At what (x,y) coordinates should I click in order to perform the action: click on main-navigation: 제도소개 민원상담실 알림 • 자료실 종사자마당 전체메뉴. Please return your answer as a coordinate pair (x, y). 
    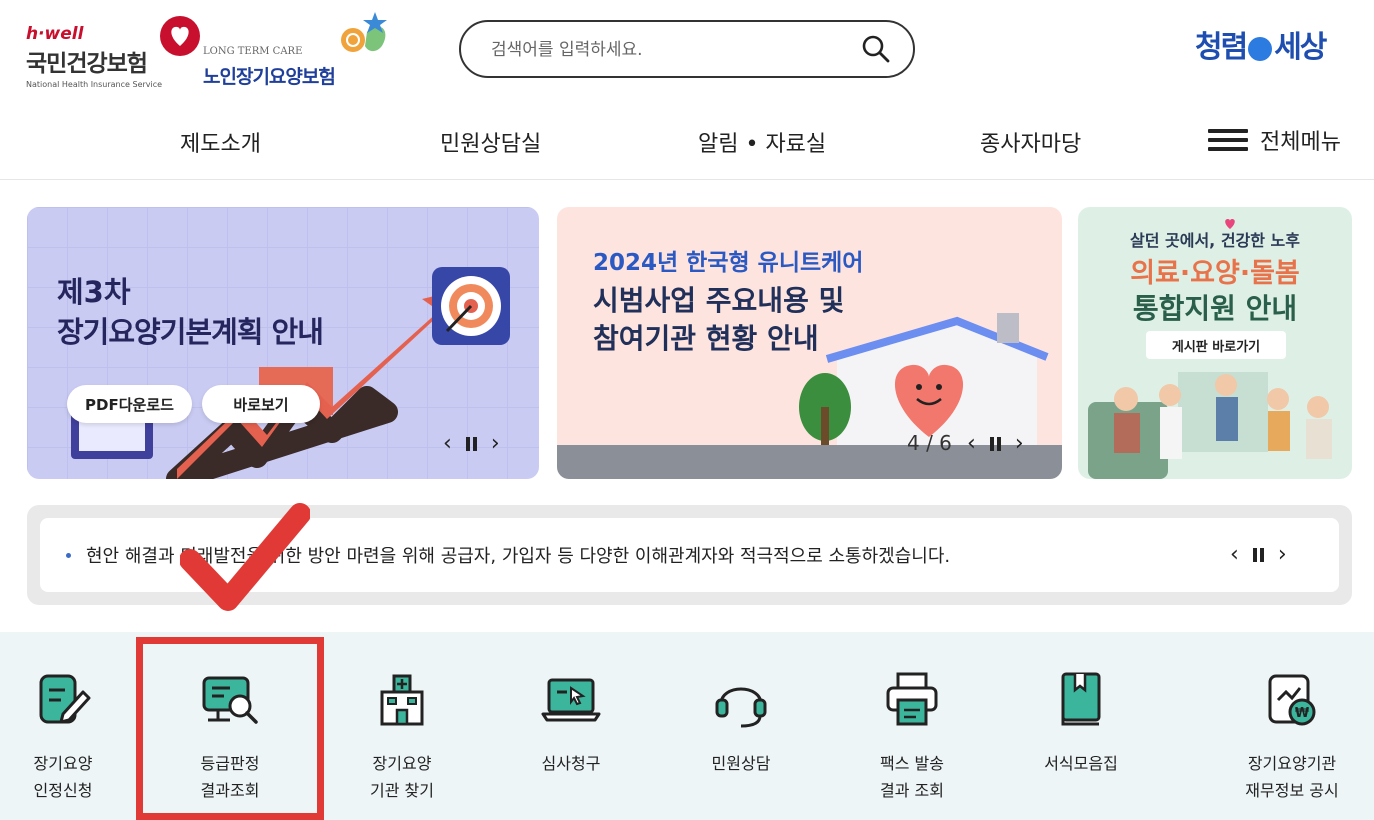
    Looking at the image, I should click on (687, 140).